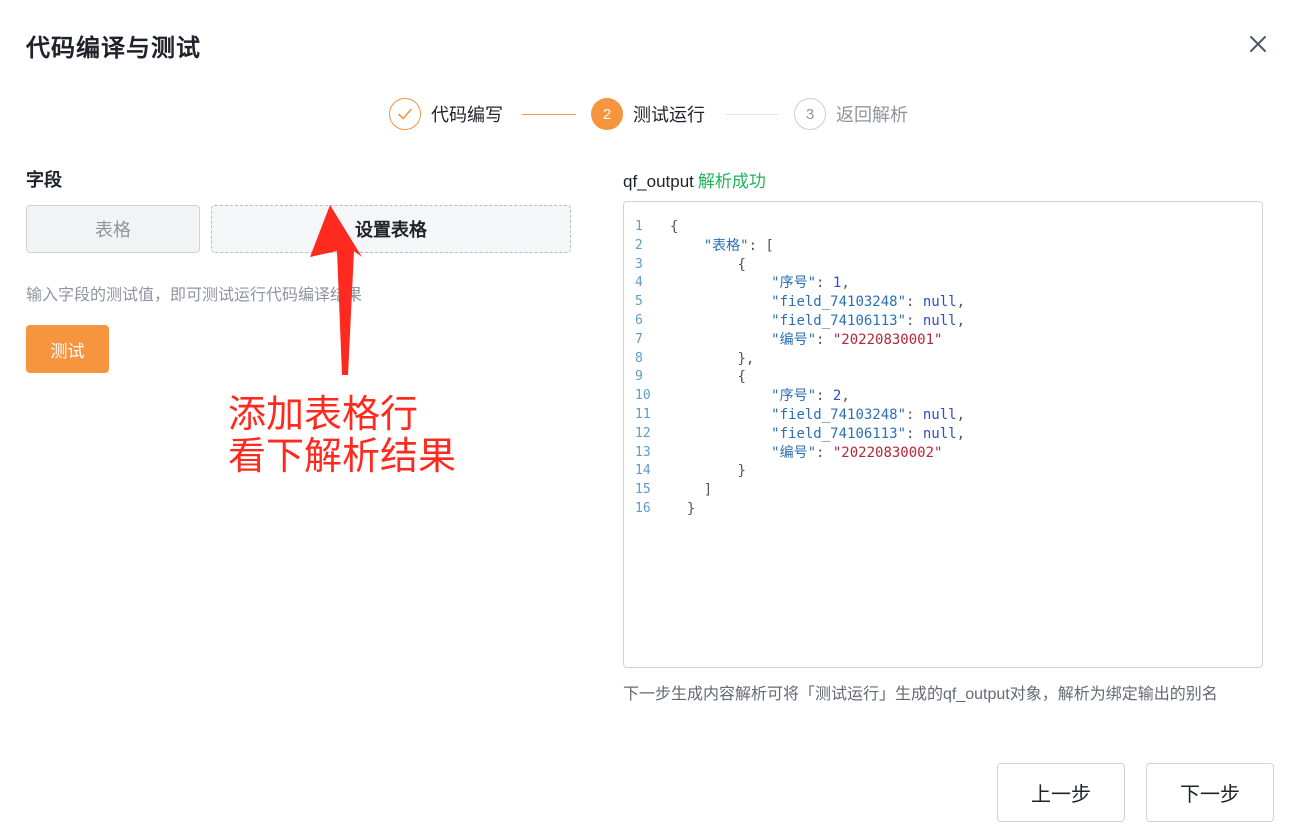  What do you see at coordinates (643, 490) in the screenshot?
I see `line-number: 15` at bounding box center [643, 490].